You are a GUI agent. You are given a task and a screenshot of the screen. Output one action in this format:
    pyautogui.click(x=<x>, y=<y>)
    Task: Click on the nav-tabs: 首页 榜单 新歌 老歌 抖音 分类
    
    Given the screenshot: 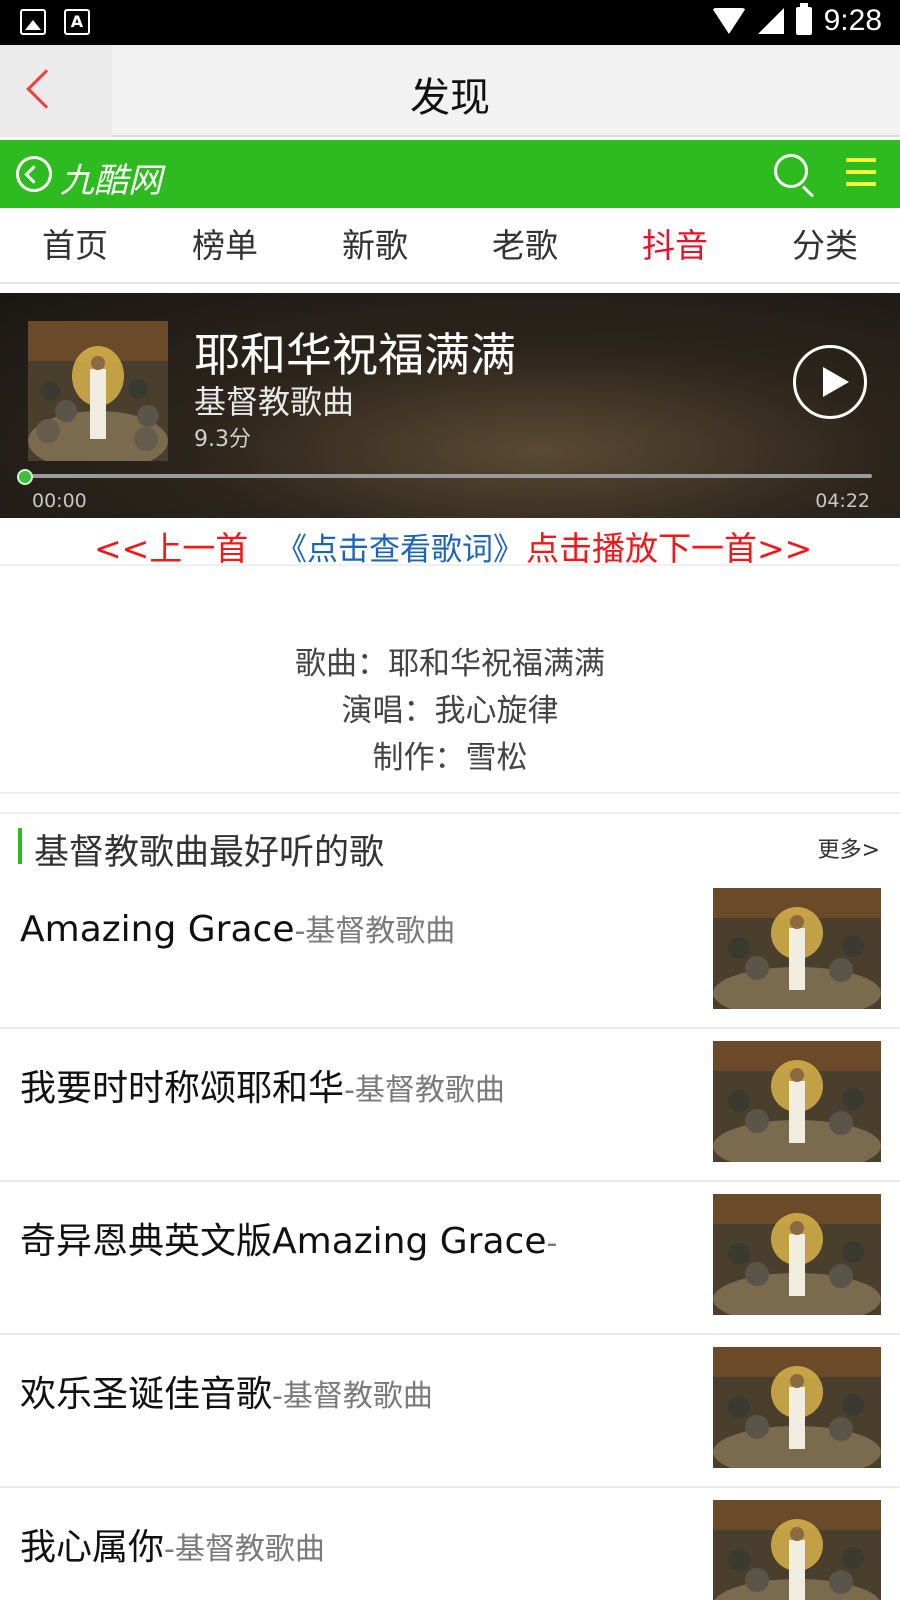 What is the action you would take?
    pyautogui.click(x=450, y=246)
    